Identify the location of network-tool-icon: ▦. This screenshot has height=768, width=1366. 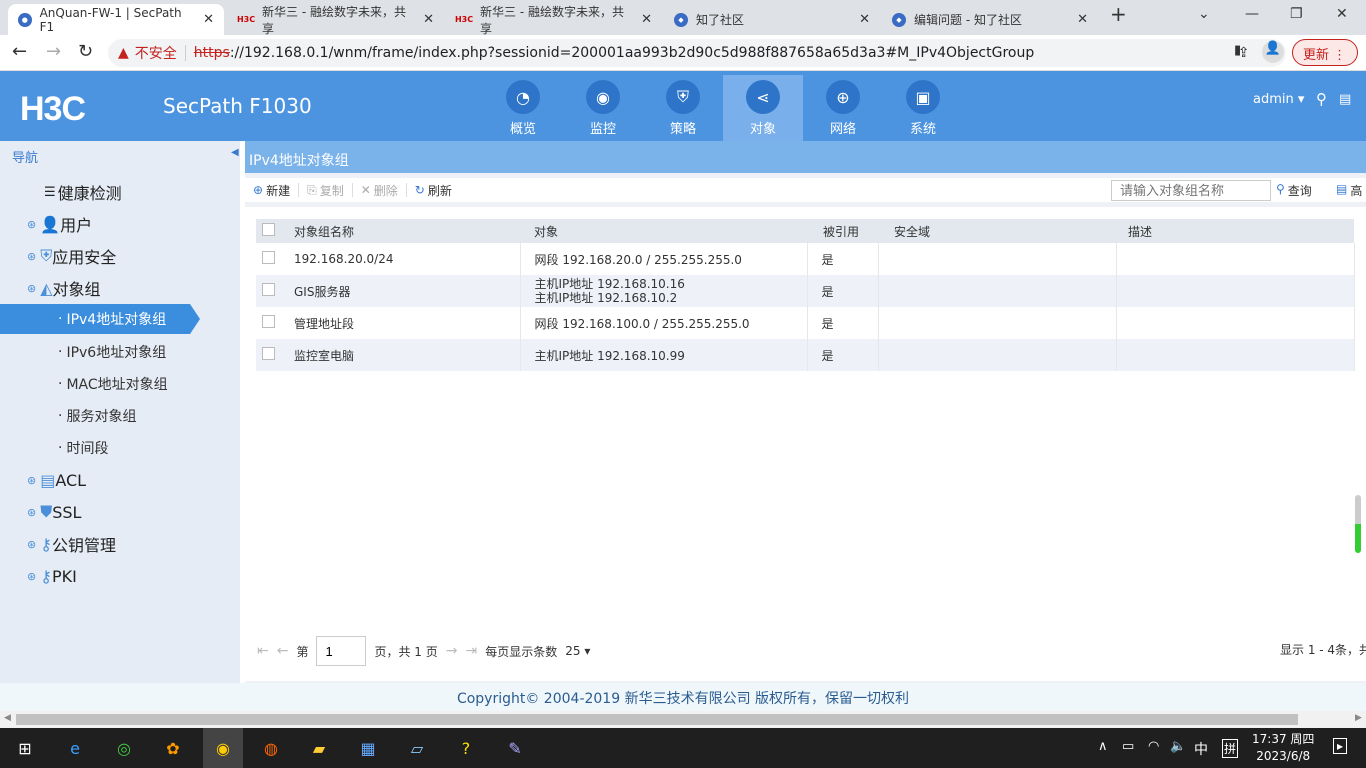
(368, 748).